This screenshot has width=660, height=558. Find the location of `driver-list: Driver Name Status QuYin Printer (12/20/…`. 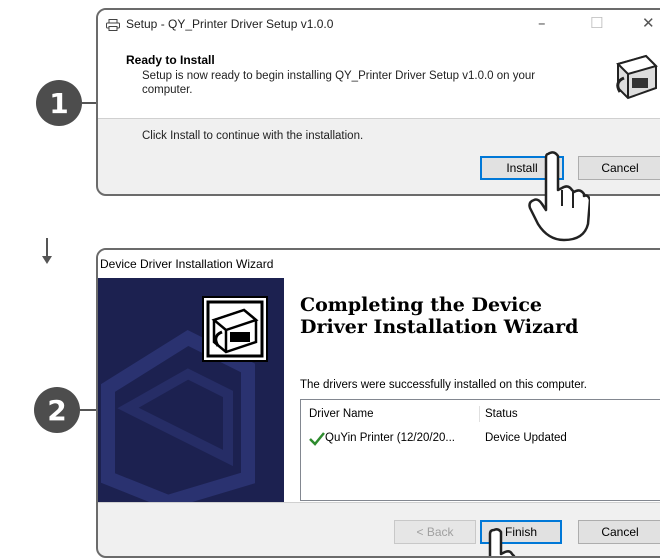

driver-list: Driver Name Status QuYin Printer (12/20/… is located at coordinates (480, 450).